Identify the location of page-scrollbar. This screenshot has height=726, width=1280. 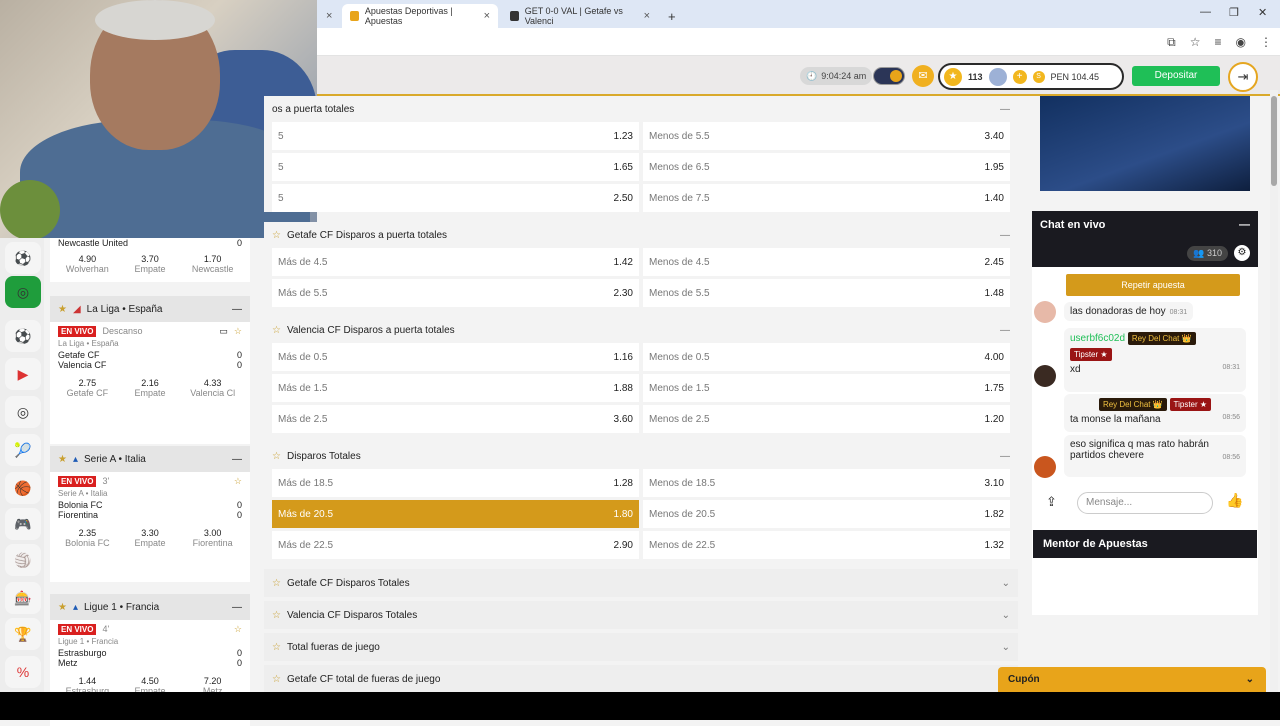
(1274, 391).